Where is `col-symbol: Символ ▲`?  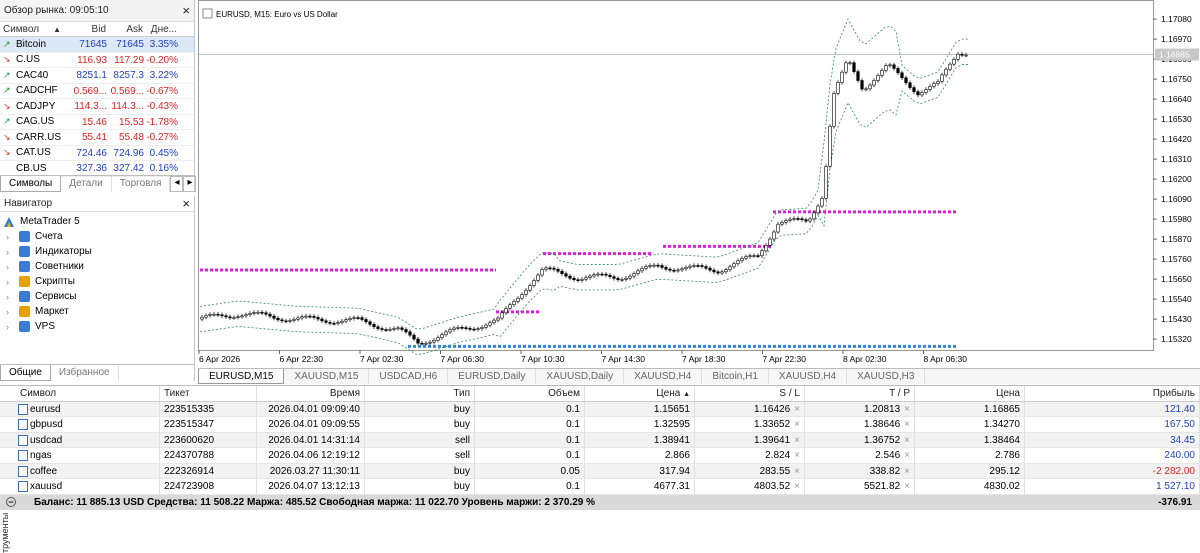 col-symbol: Символ ▲ is located at coordinates (36, 29).